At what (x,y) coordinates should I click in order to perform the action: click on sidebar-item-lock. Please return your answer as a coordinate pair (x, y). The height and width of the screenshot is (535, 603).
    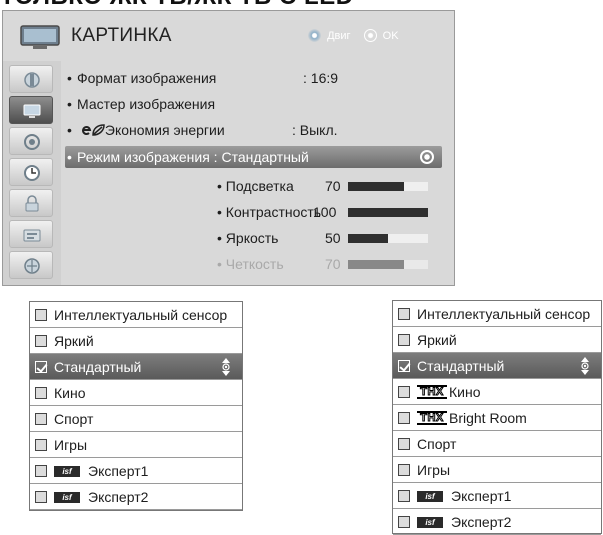
    Looking at the image, I should click on (31, 203).